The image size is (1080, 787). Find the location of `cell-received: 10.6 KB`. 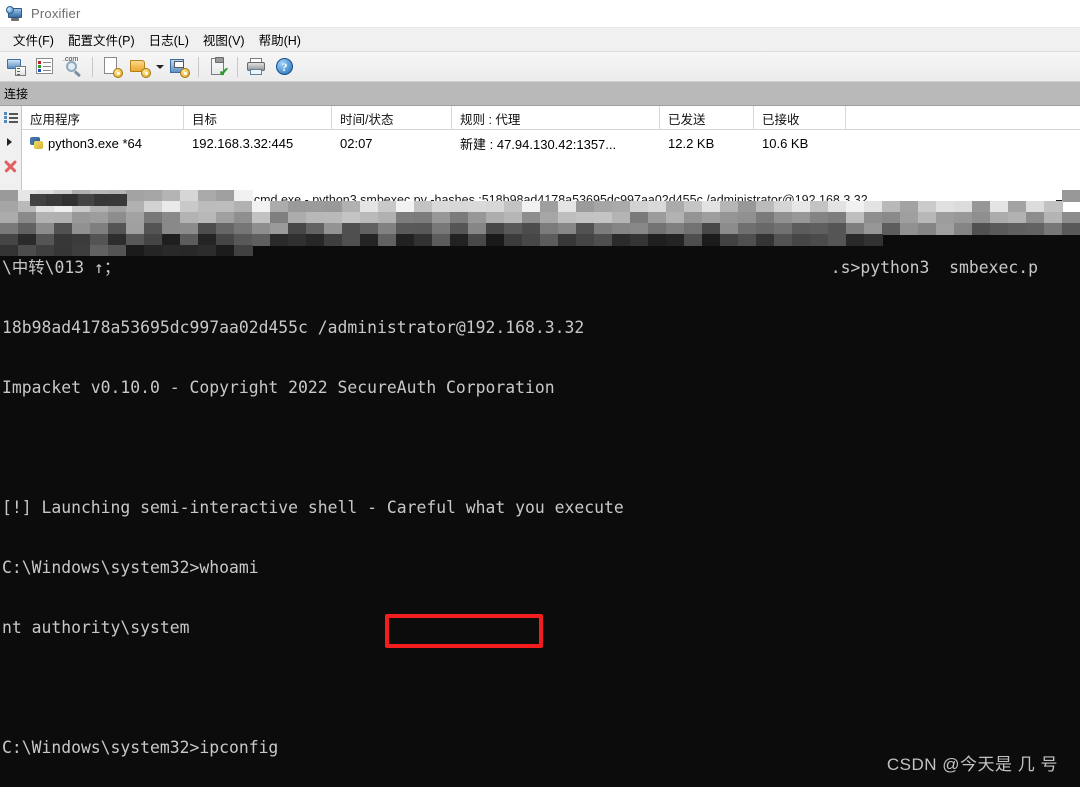

cell-received: 10.6 KB is located at coordinates (785, 143).